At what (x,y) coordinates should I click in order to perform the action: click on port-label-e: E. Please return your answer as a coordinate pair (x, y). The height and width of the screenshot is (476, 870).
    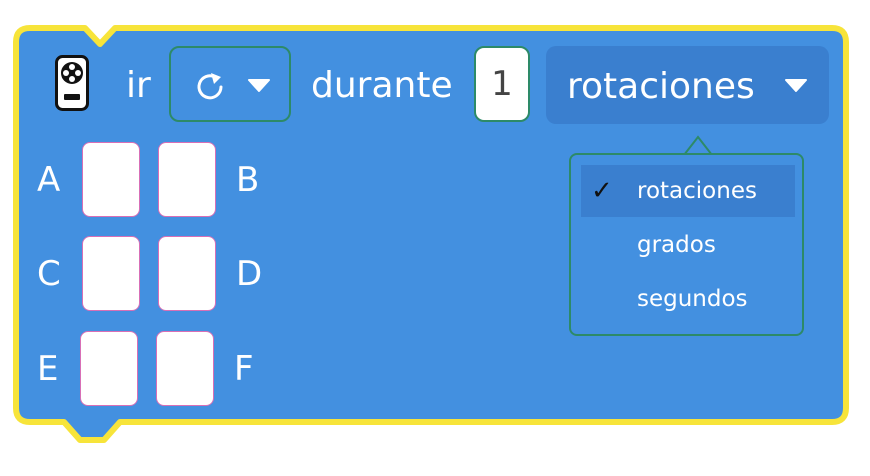
    Looking at the image, I should click on (48, 369).